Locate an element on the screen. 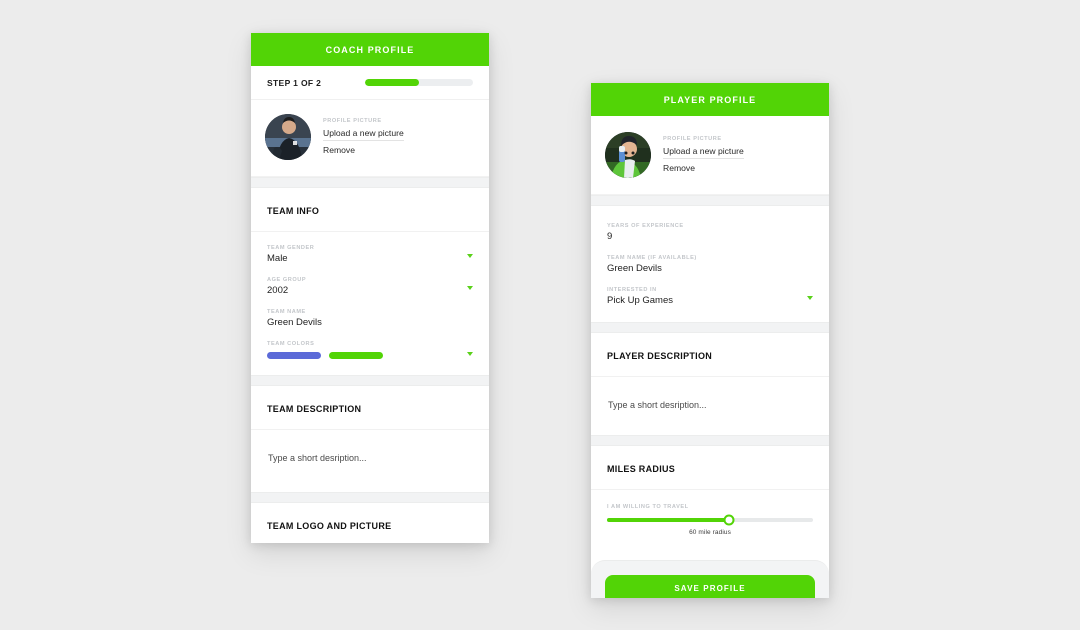 Image resolution: width=1080 pixels, height=630 pixels. field-years-of-experience: YEARS OF EXPERIENCE 9 is located at coordinates (710, 232).